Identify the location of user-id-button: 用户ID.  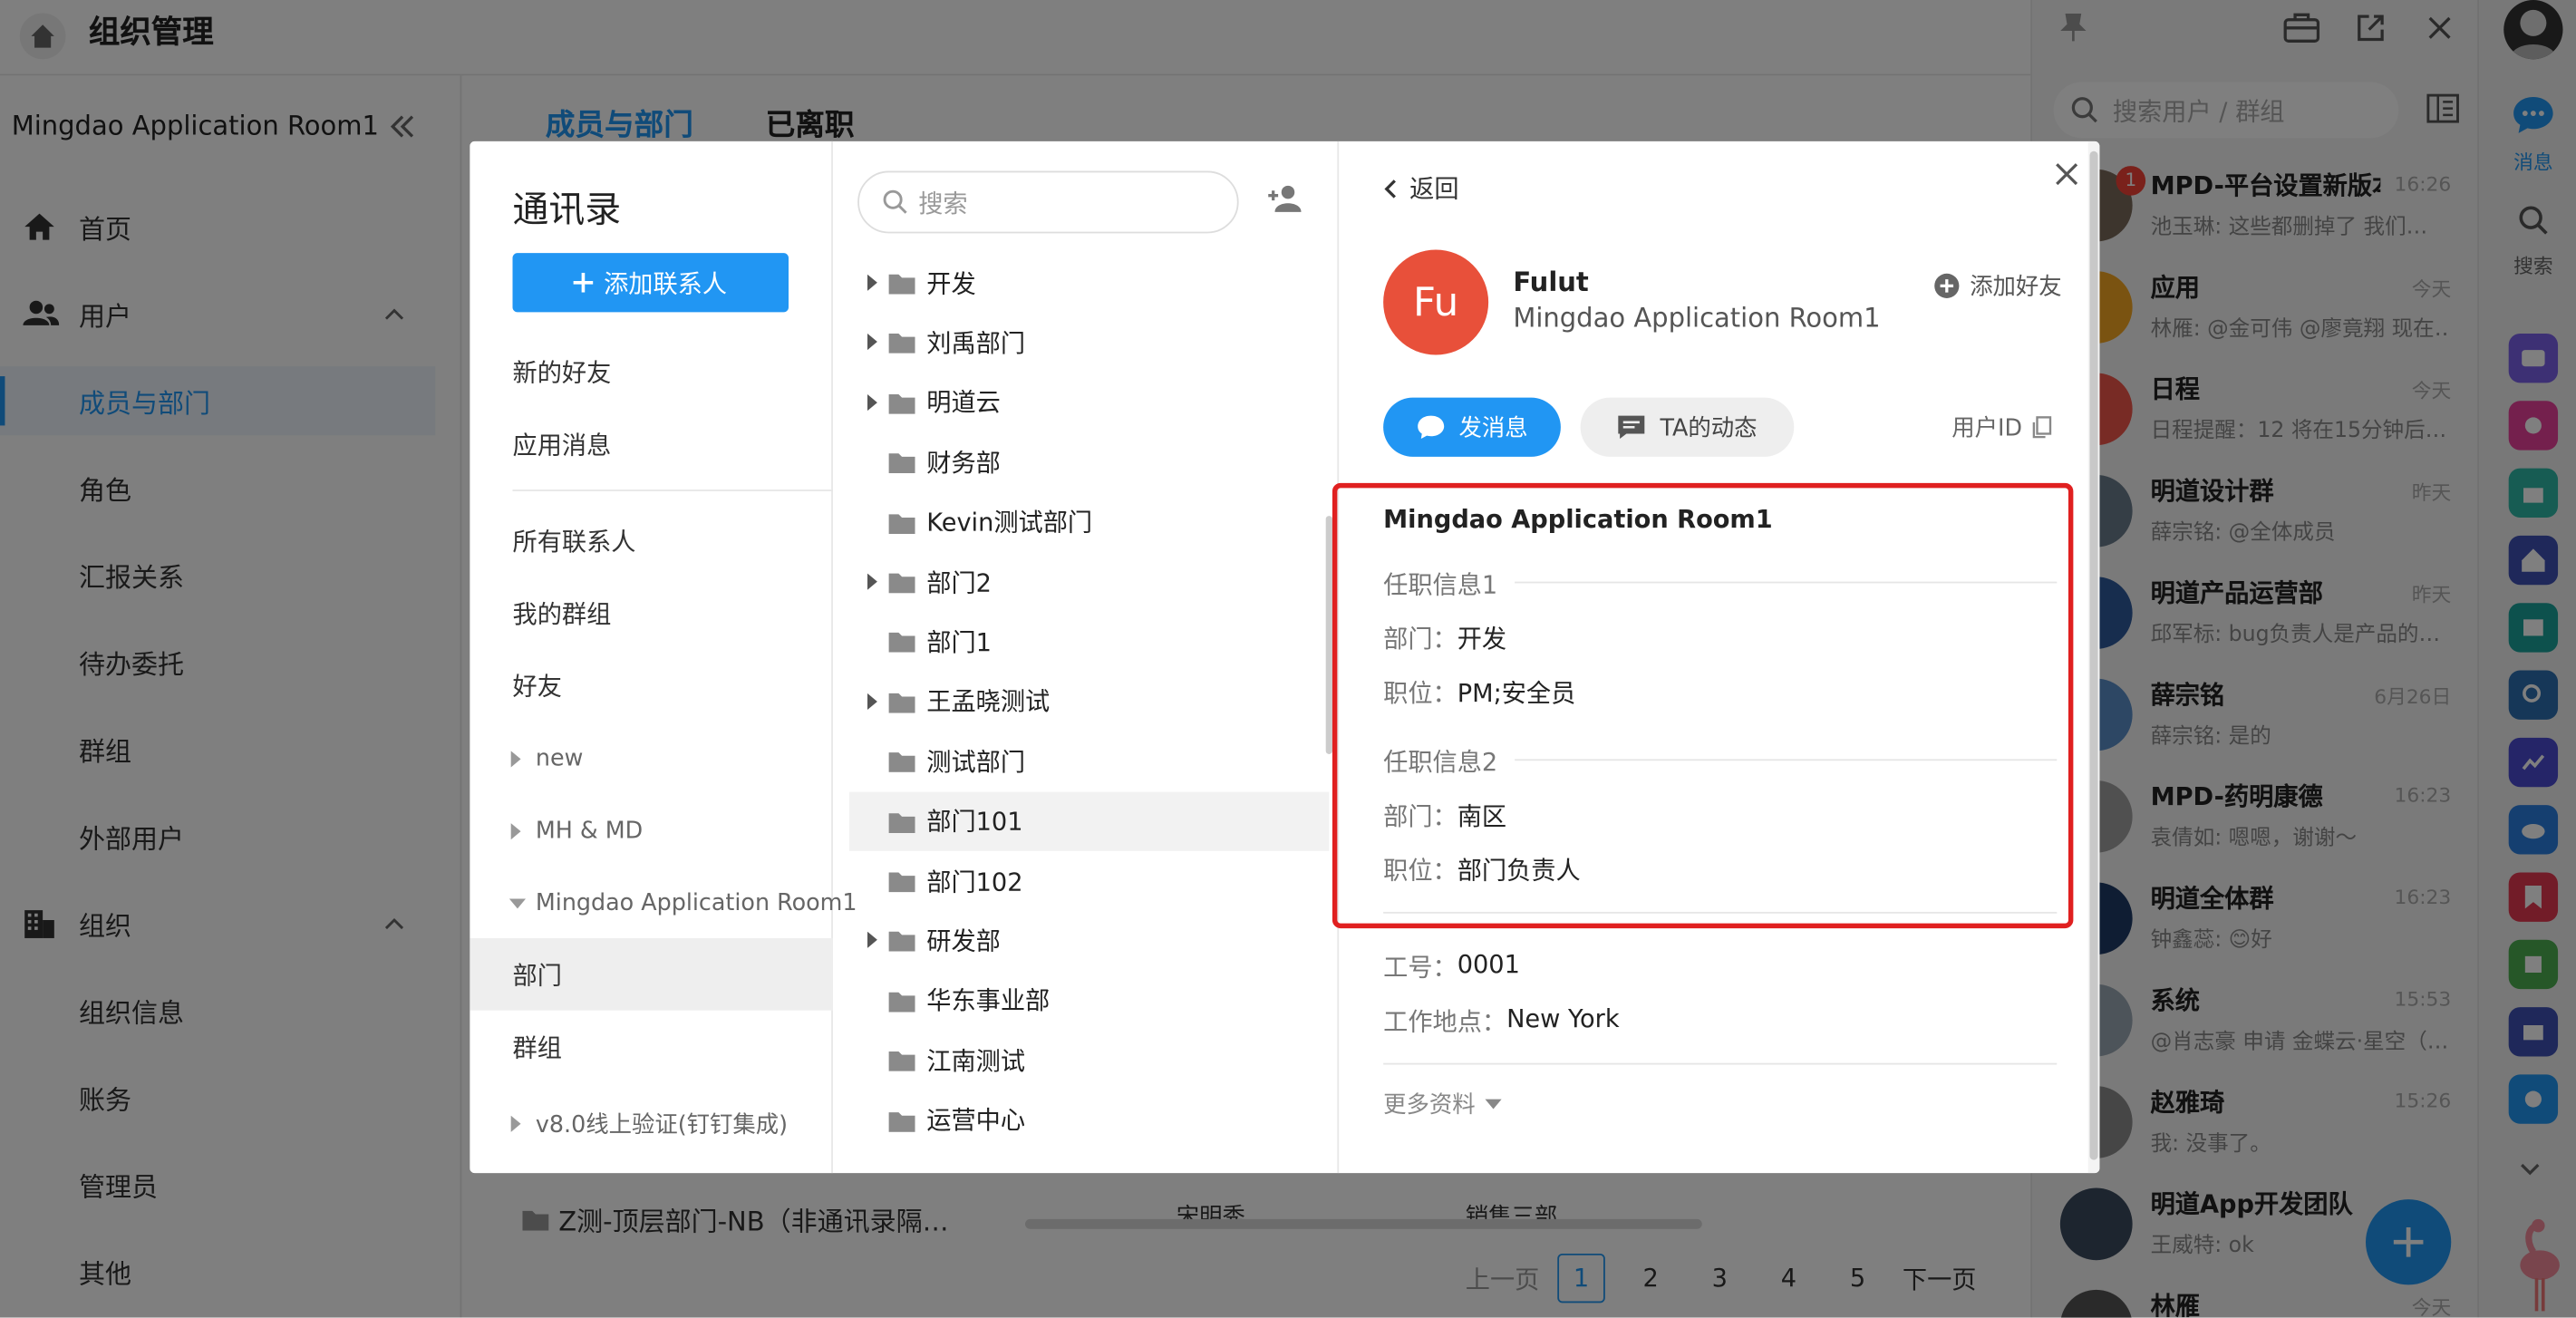
(2001, 427).